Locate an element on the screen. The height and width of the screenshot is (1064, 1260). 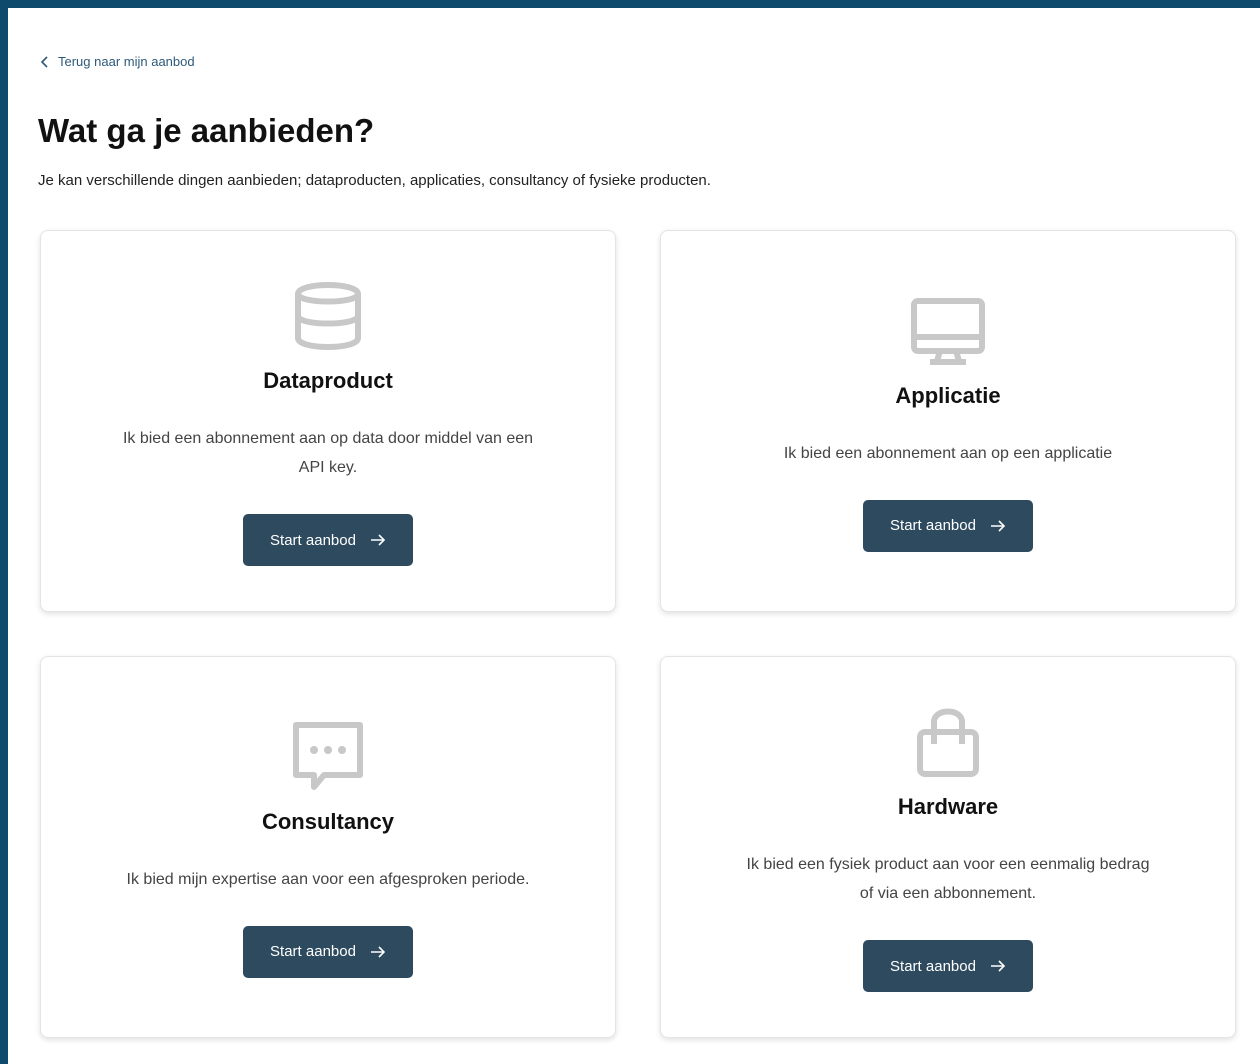
monitor-icon is located at coordinates (948, 331).